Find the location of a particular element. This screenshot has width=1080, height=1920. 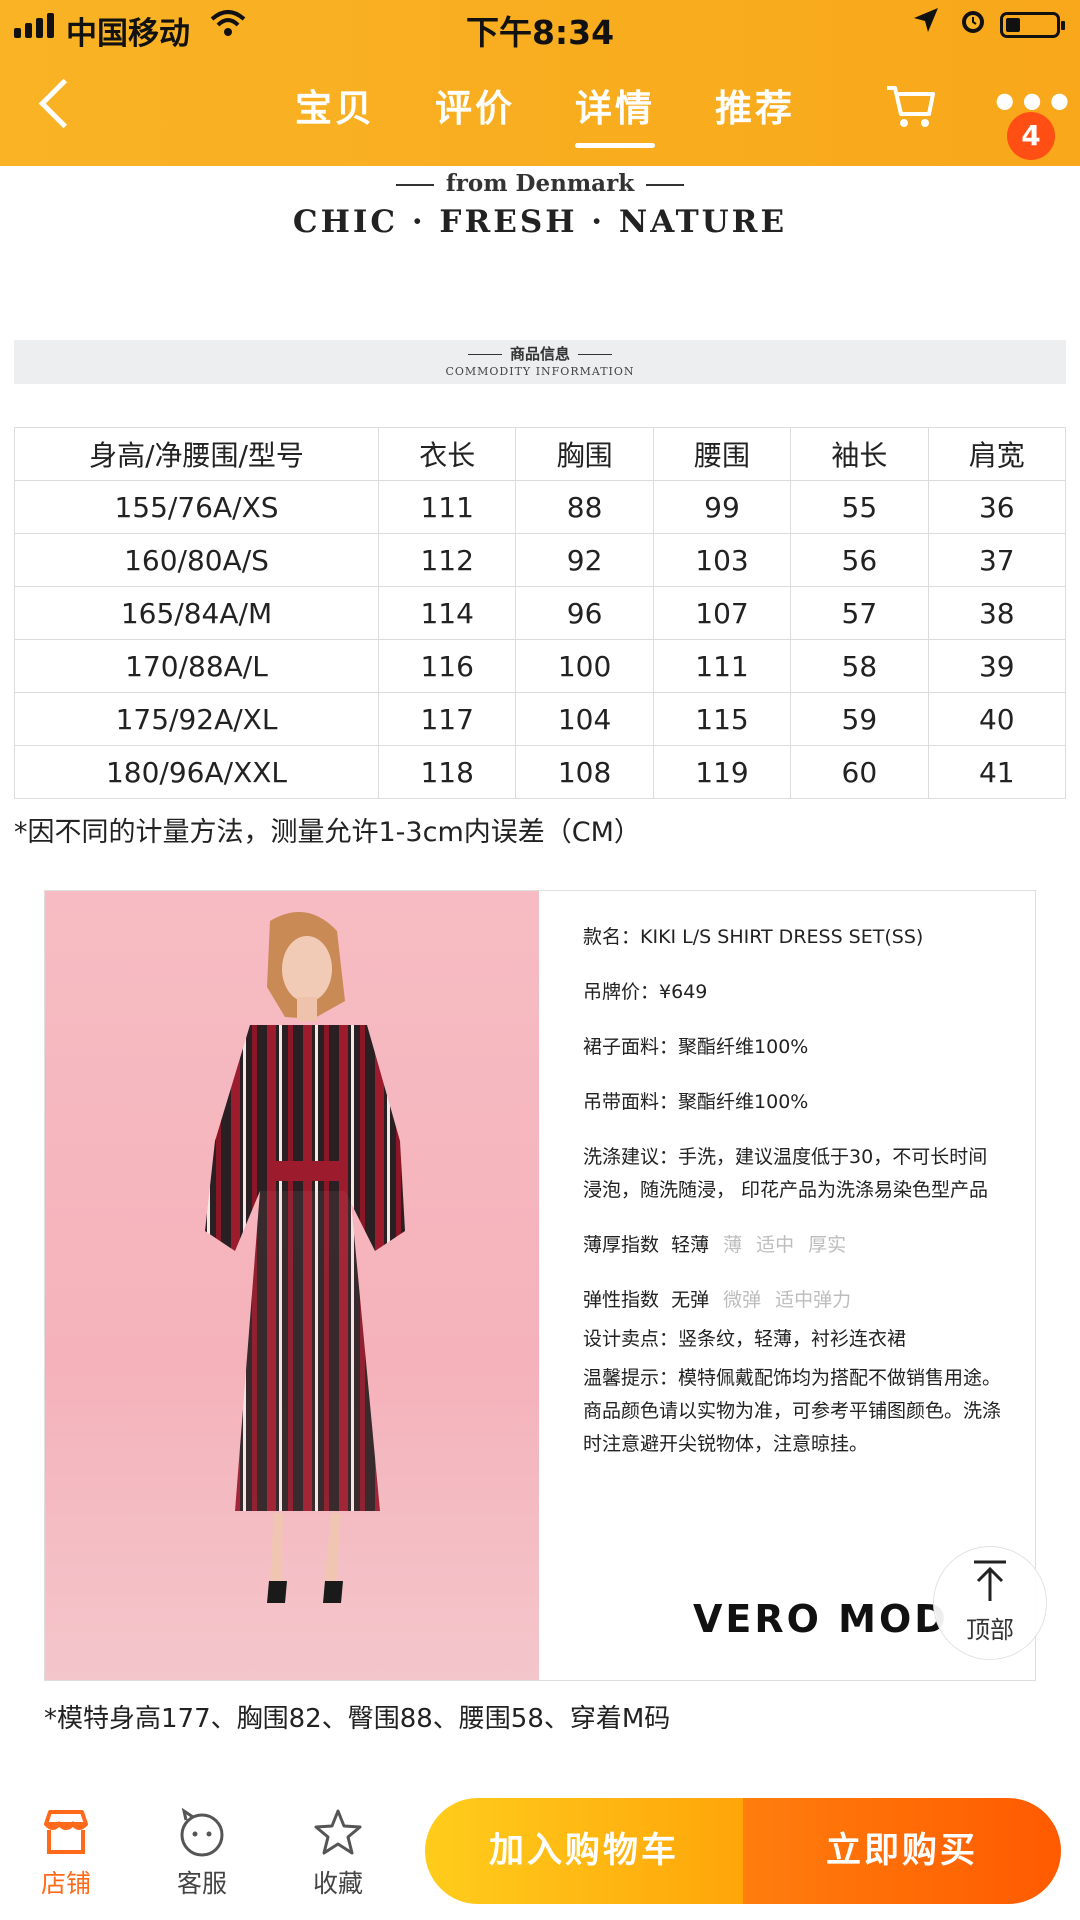

favorite-button: 收藏 is located at coordinates (338, 1854).